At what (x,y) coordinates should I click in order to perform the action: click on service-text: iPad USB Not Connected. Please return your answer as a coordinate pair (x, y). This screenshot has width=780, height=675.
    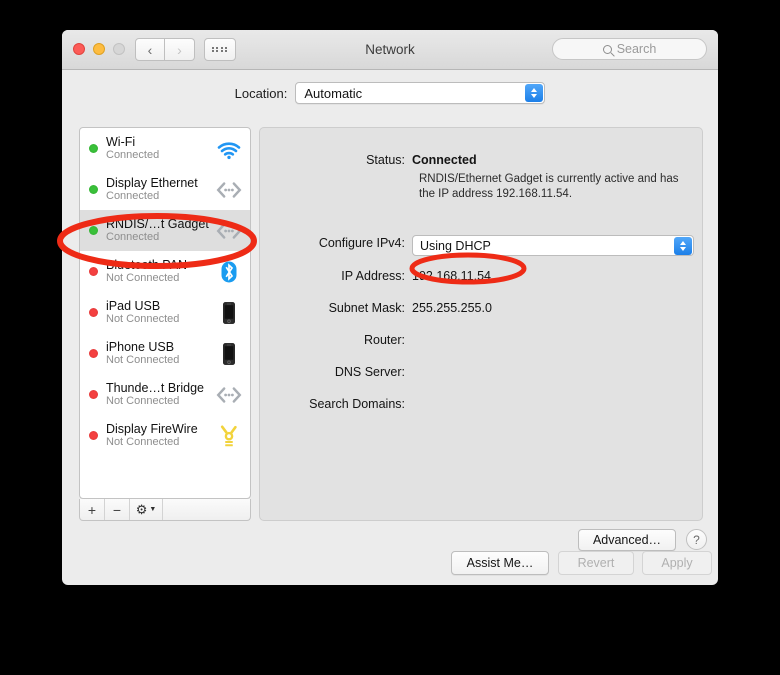
    Looking at the image, I should click on (160, 312).